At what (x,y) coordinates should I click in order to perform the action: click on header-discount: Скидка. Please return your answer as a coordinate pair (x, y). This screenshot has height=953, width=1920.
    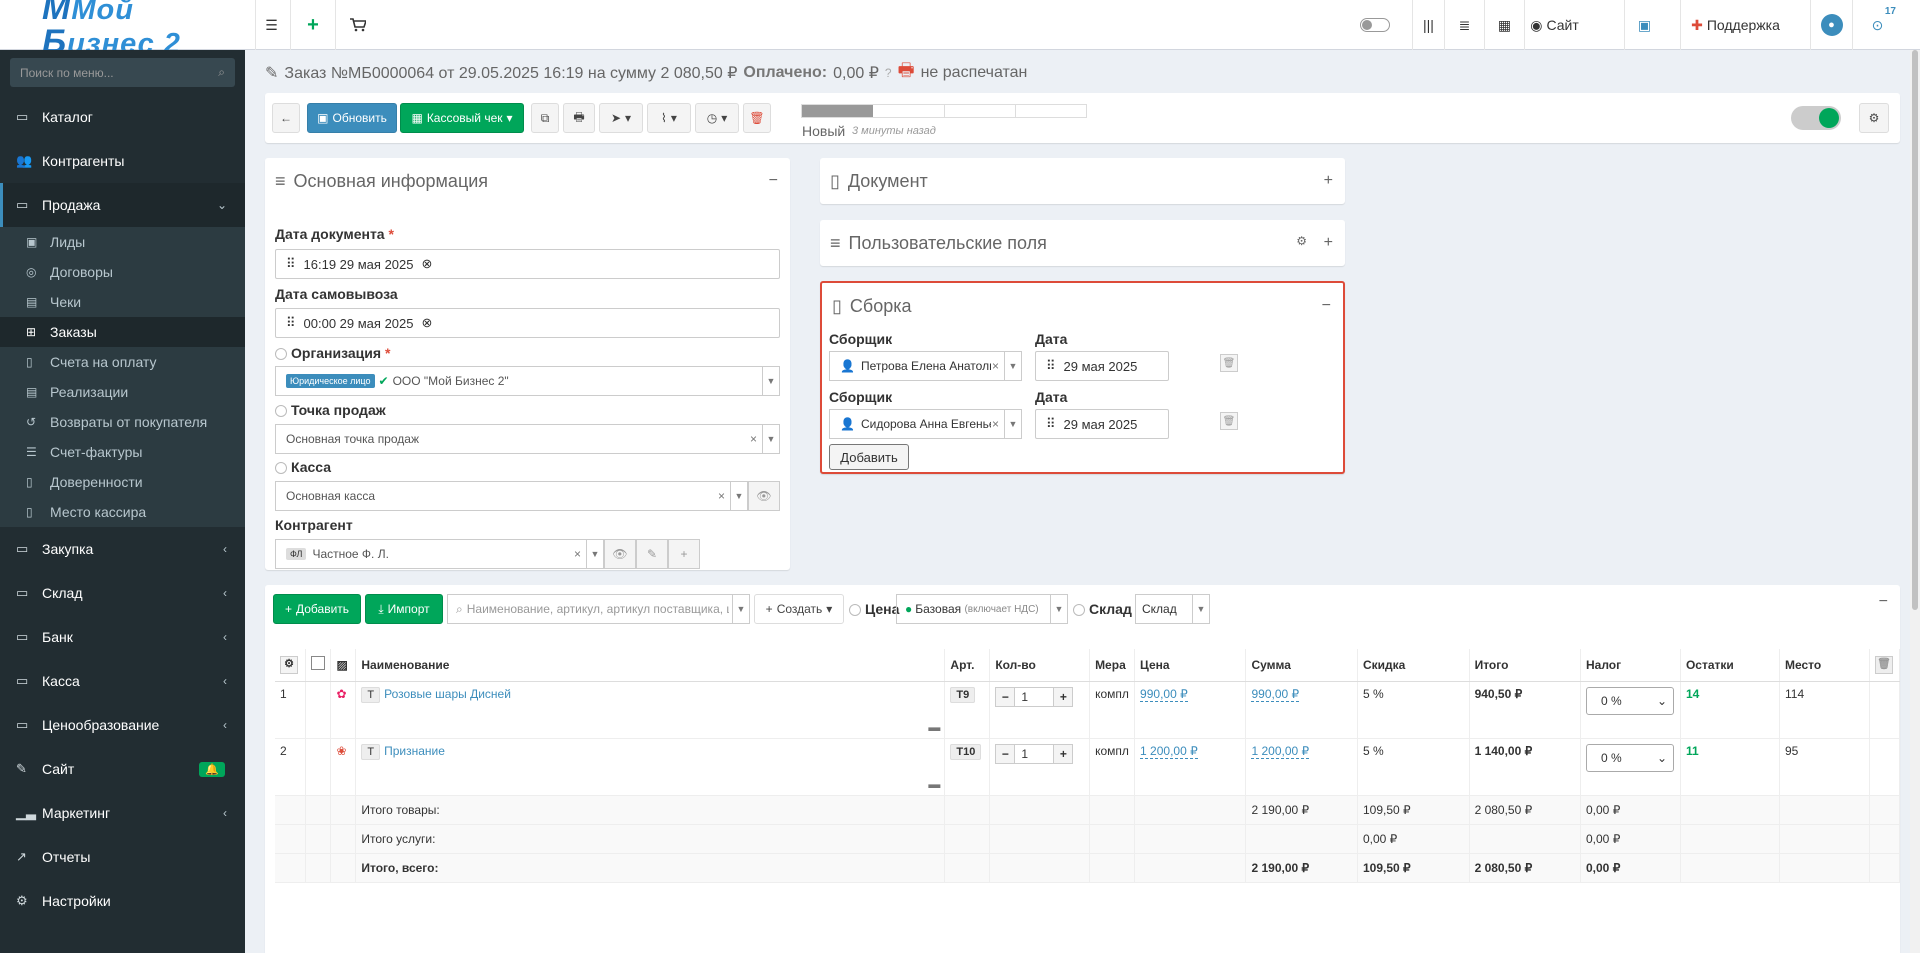
    Looking at the image, I should click on (1413, 665).